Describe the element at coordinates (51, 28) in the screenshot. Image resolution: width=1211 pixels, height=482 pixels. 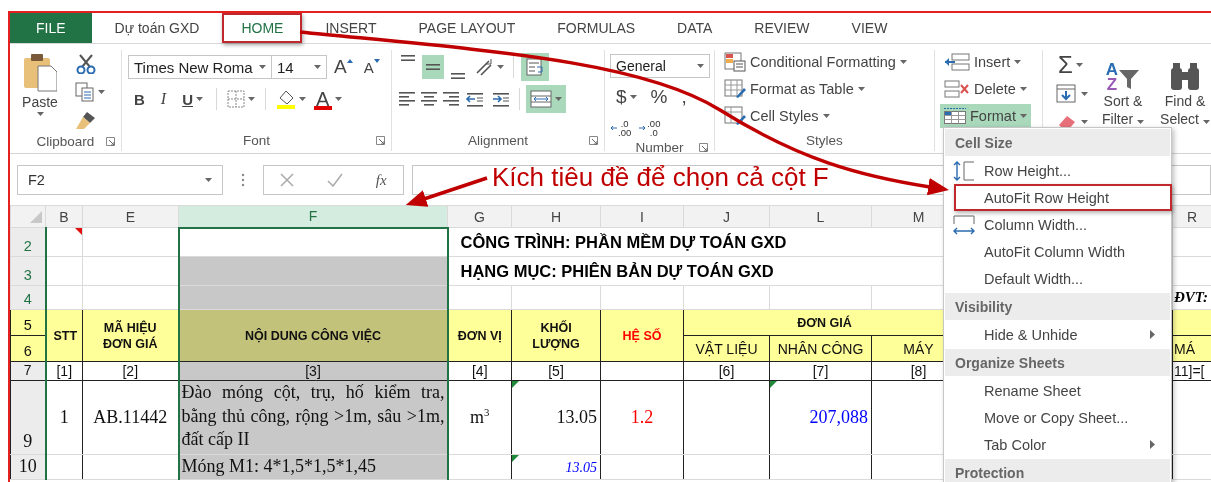
I see `file-tab: FILE` at that location.